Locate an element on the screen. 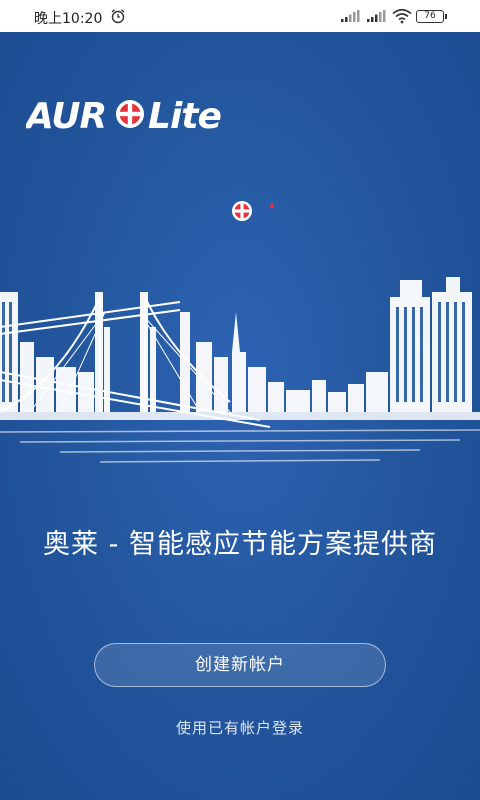 Image resolution: width=480 pixels, height=800 pixels. status-time: 晚上10:20 is located at coordinates (68, 19).